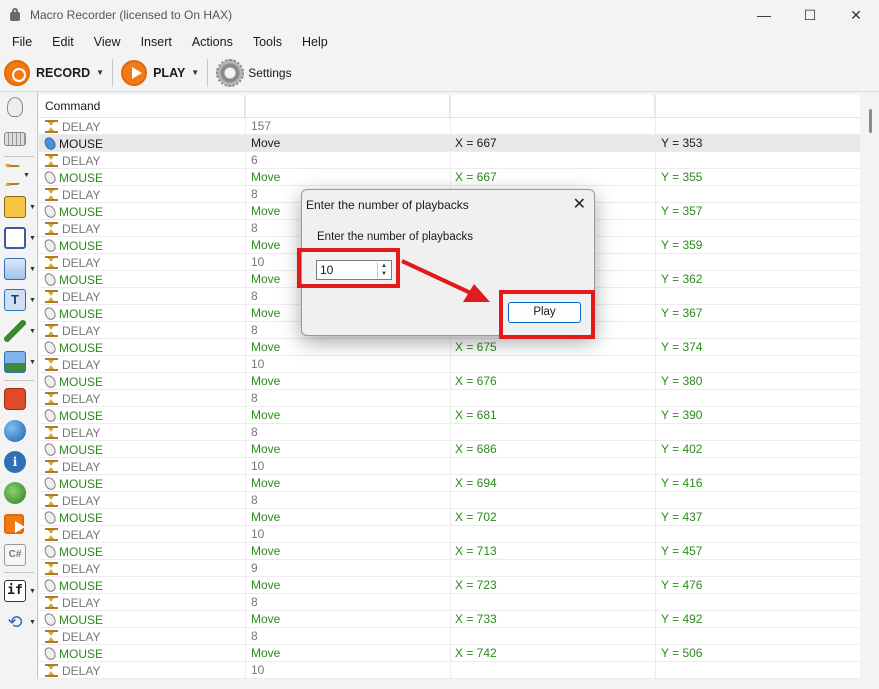  What do you see at coordinates (445, 280) in the screenshot?
I see `annotation-arrow-icon` at bounding box center [445, 280].